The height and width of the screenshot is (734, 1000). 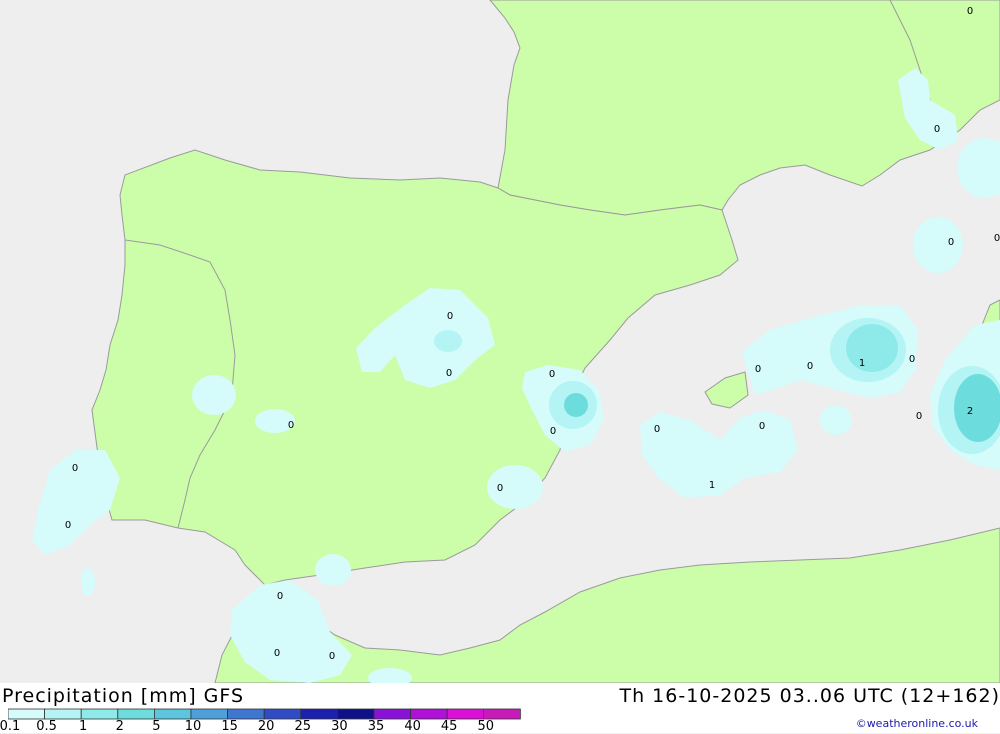 I want to click on scale-tick-label: 5, so click(x=156, y=726).